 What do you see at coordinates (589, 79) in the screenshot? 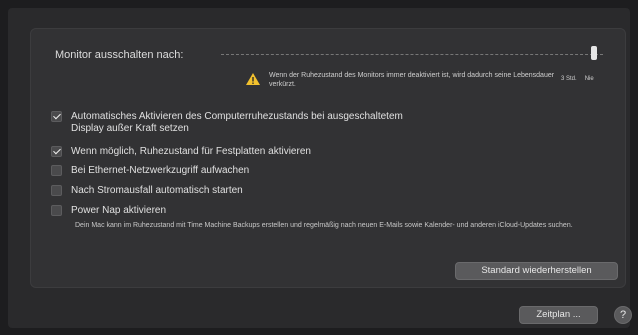
I see `tick-label-never: Nie` at bounding box center [589, 79].